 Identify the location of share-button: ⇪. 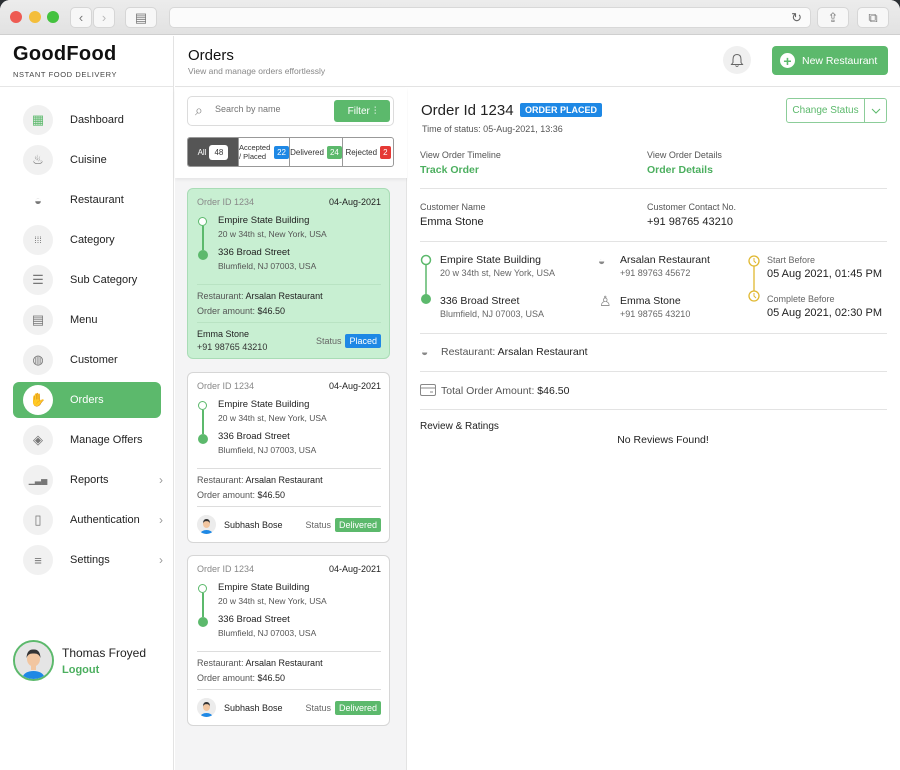
(833, 17).